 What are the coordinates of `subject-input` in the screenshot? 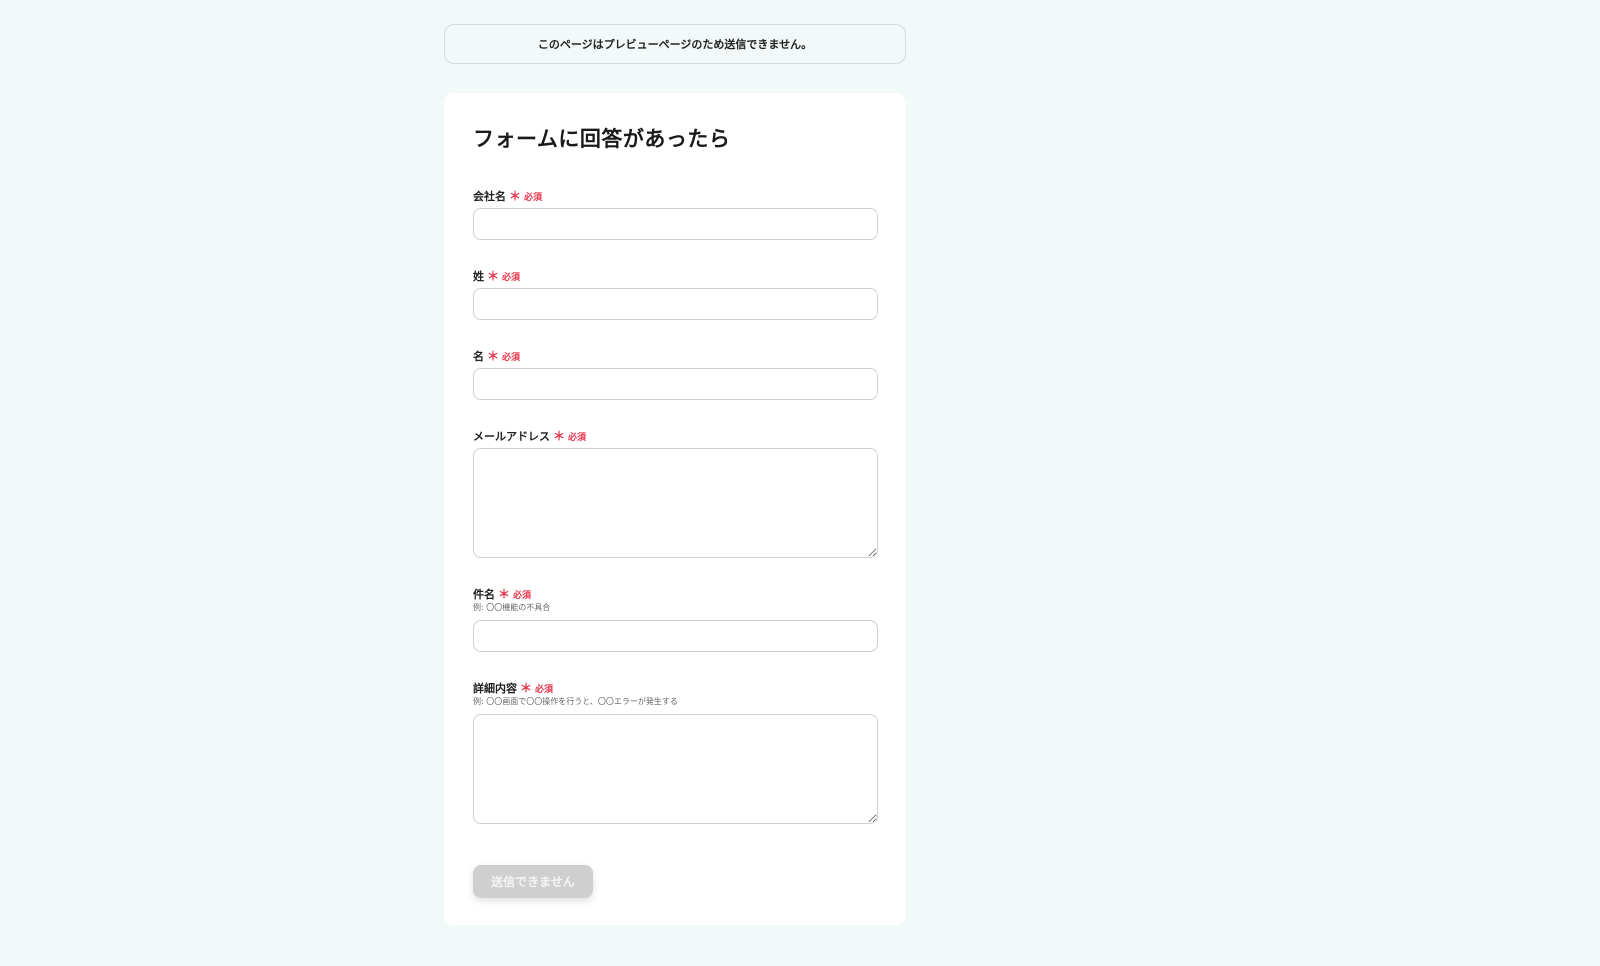 It's located at (675, 636).